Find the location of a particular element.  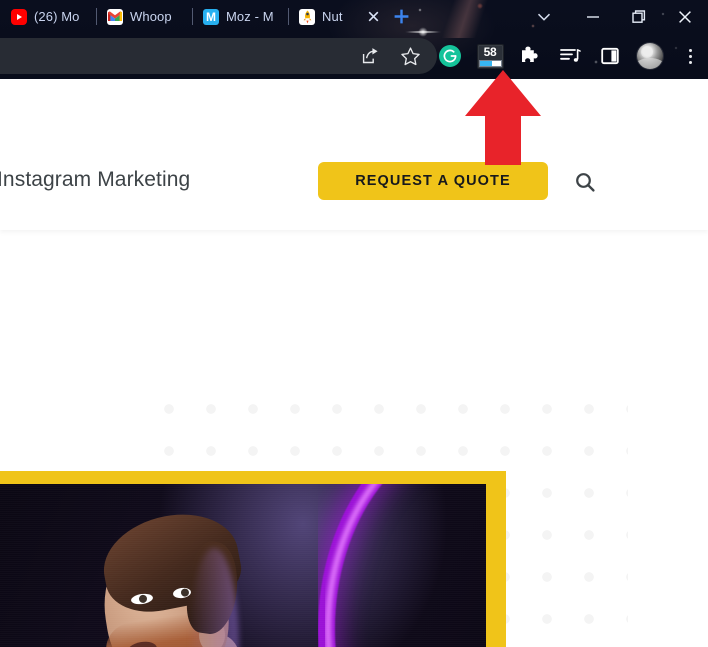

bookmark-button is located at coordinates (410, 56).